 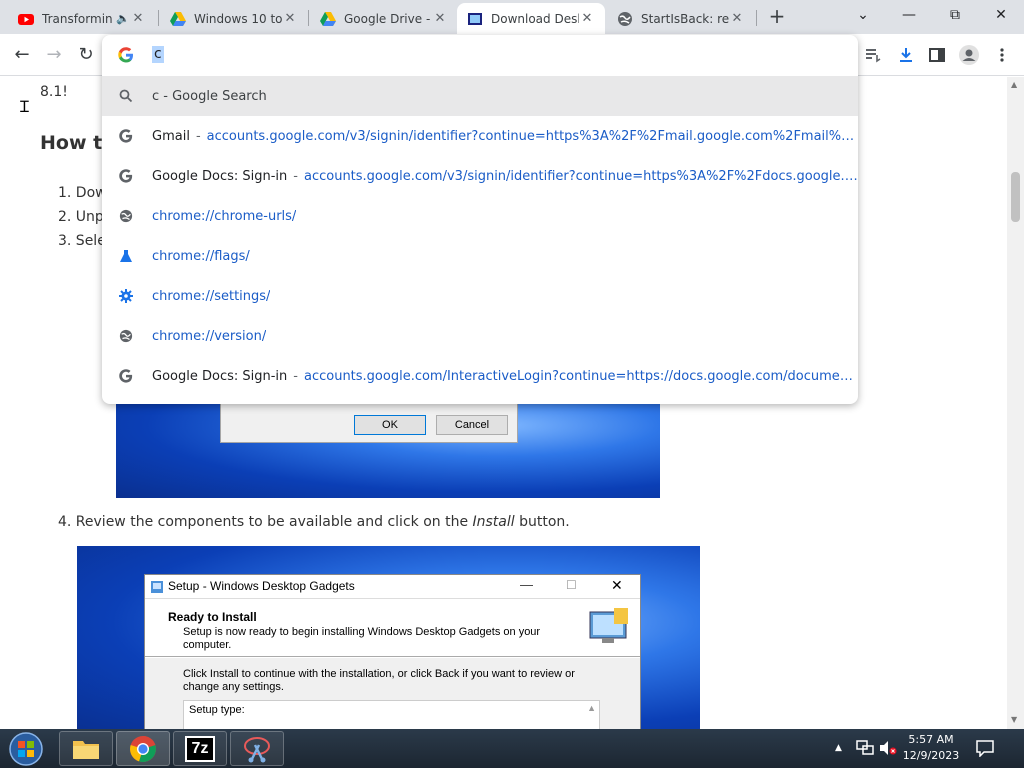 I want to click on tab-download-desktop: Download Desk ✕, so click(x=531, y=18).